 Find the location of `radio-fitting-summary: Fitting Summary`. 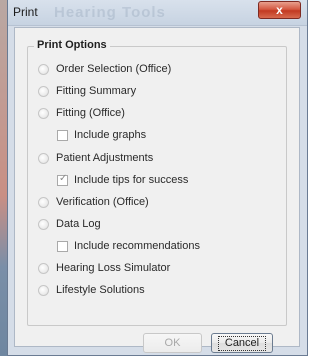

radio-fitting-summary: Fitting Summary is located at coordinates (87, 91).